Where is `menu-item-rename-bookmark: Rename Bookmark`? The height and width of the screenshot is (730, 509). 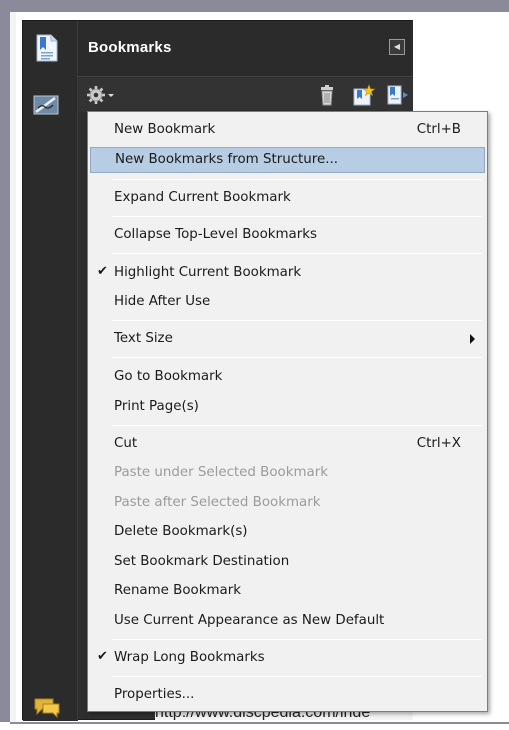
menu-item-rename-bookmark: Rename Bookmark is located at coordinates (287, 591).